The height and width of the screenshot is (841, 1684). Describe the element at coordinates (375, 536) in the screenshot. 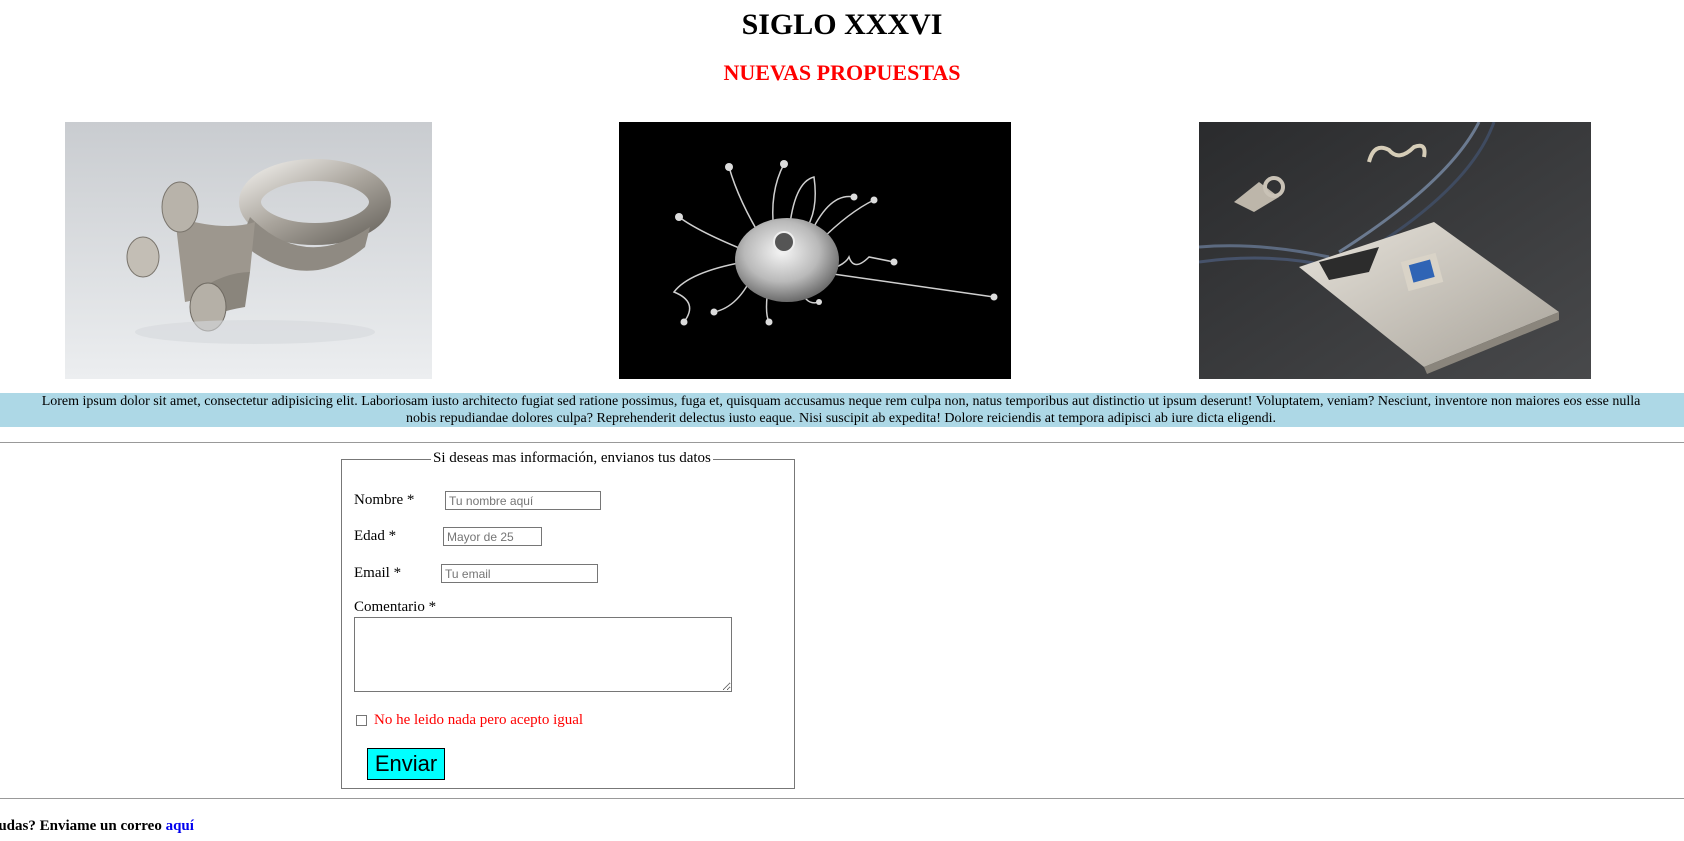

I see `edad-label: Edad *` at that location.